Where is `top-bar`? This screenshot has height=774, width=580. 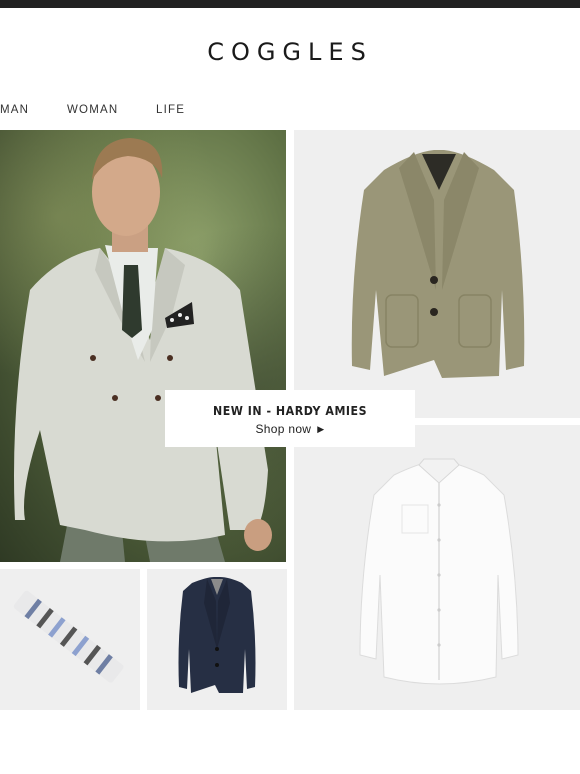
top-bar is located at coordinates (290, 4).